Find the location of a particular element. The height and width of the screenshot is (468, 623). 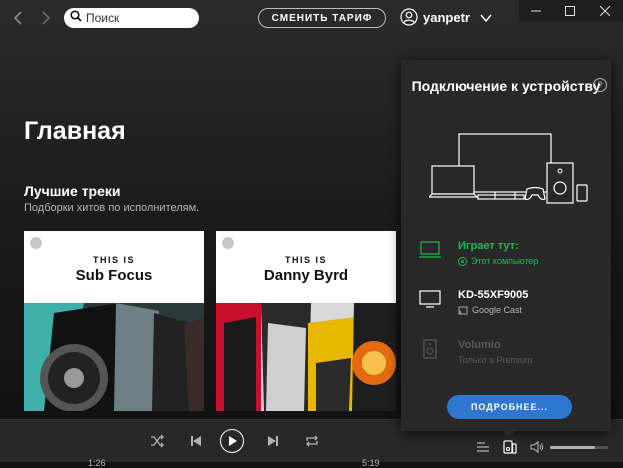

card-artist: Sub Focus is located at coordinates (114, 275).